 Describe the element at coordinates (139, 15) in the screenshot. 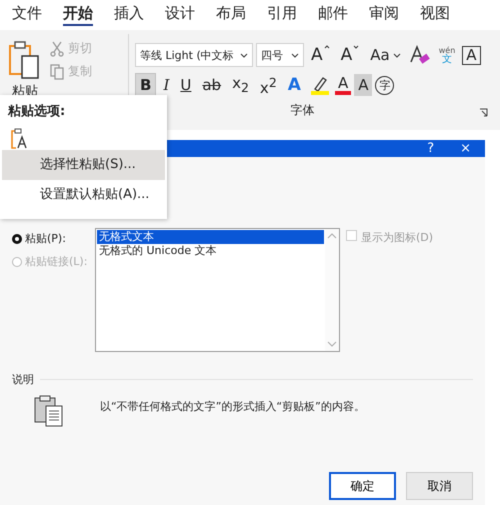

I see `ribbon-tab: 插入` at that location.